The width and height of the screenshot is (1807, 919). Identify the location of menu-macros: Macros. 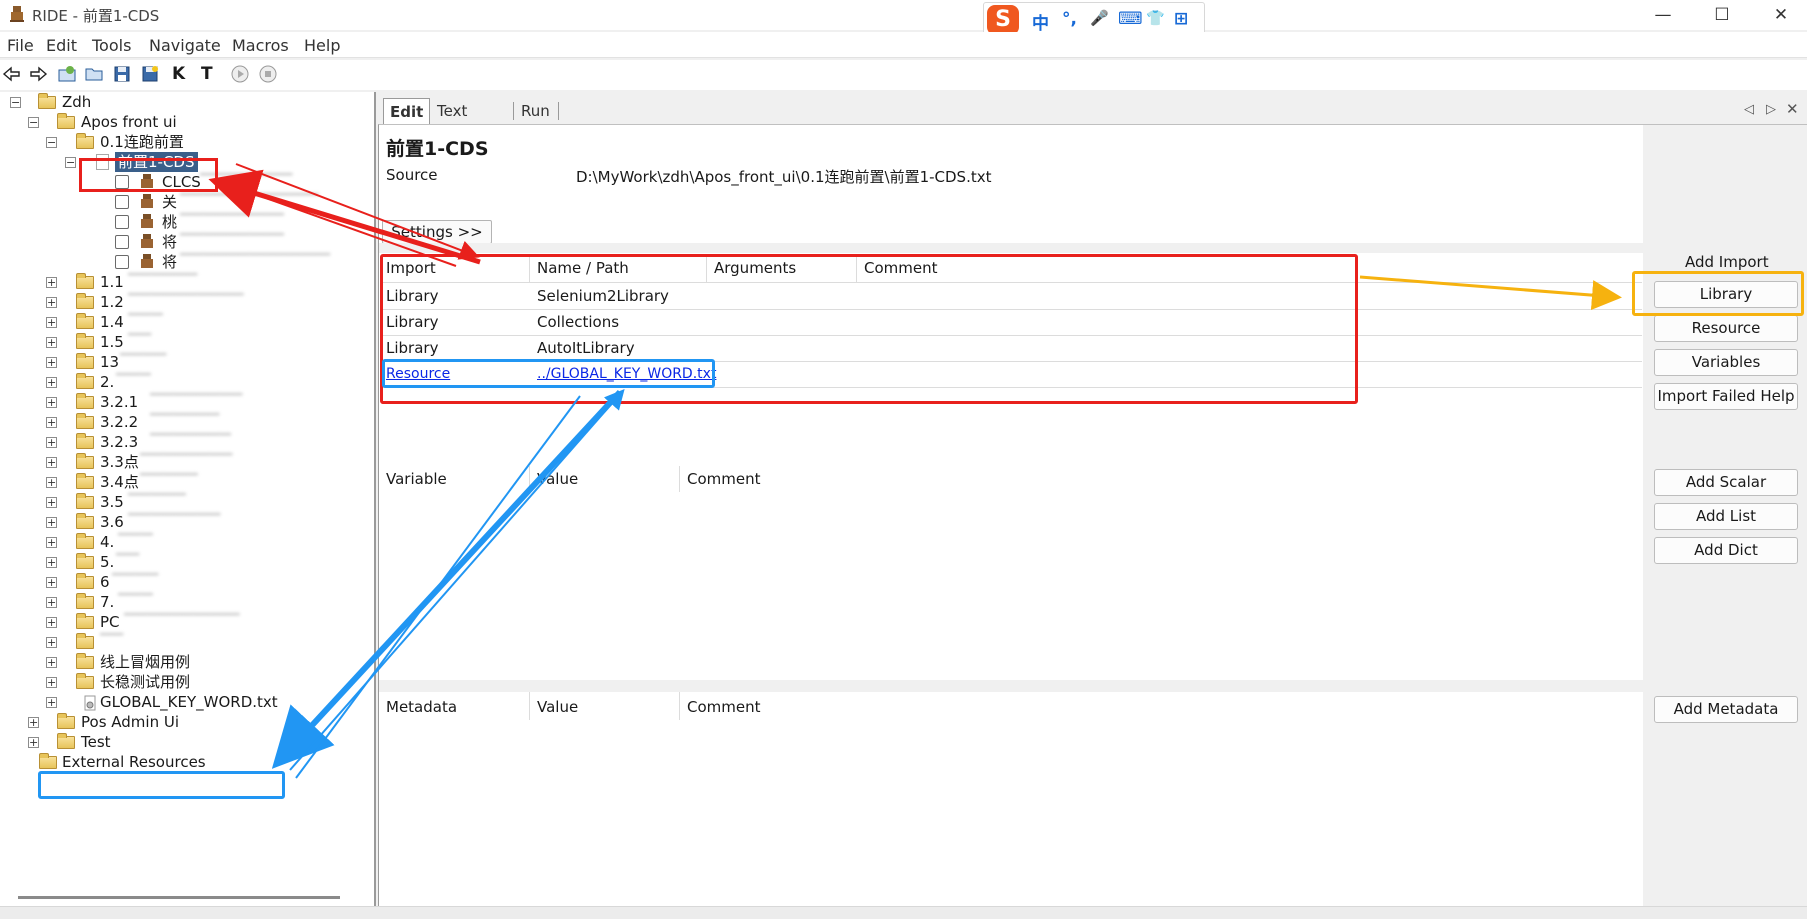
(260, 45).